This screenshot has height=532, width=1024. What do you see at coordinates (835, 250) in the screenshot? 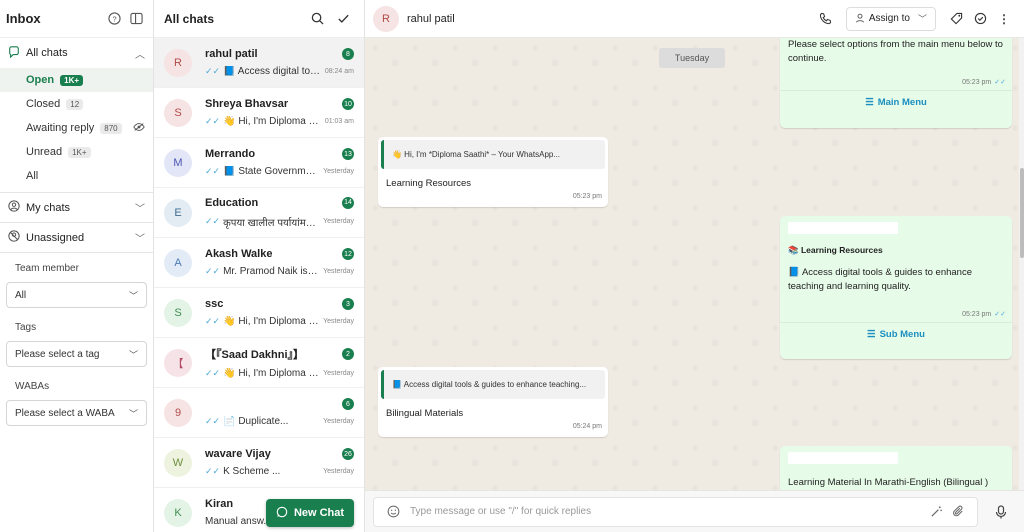
I see `message-heading: 📚 Learning Resources` at bounding box center [835, 250].